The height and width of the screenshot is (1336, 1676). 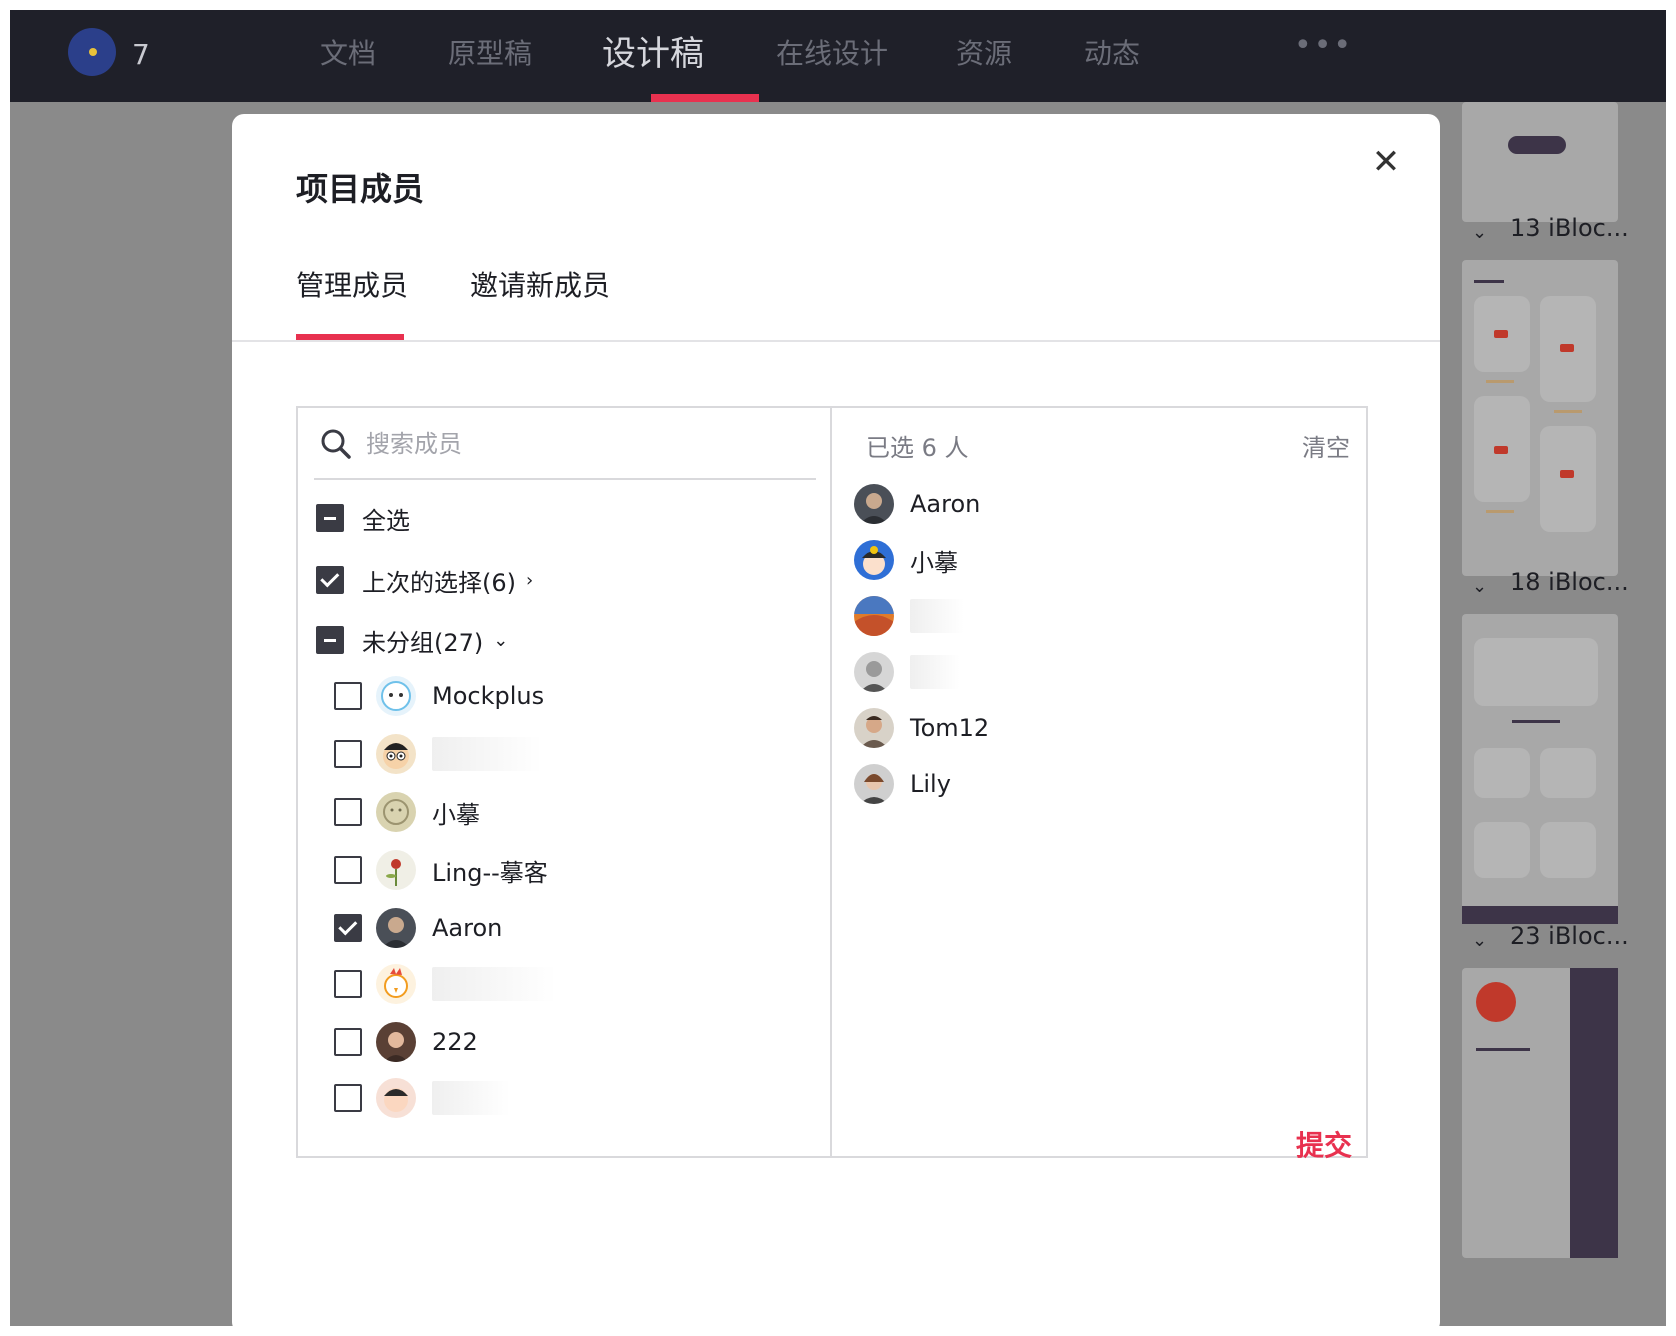 I want to click on submit-button: 提交, so click(x=1324, y=1144).